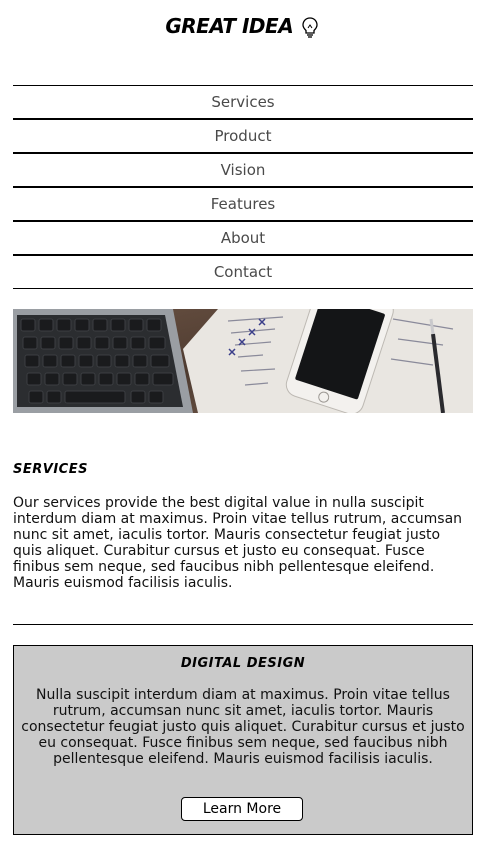  I want to click on logo: GREAT IDEA, so click(241, 26).